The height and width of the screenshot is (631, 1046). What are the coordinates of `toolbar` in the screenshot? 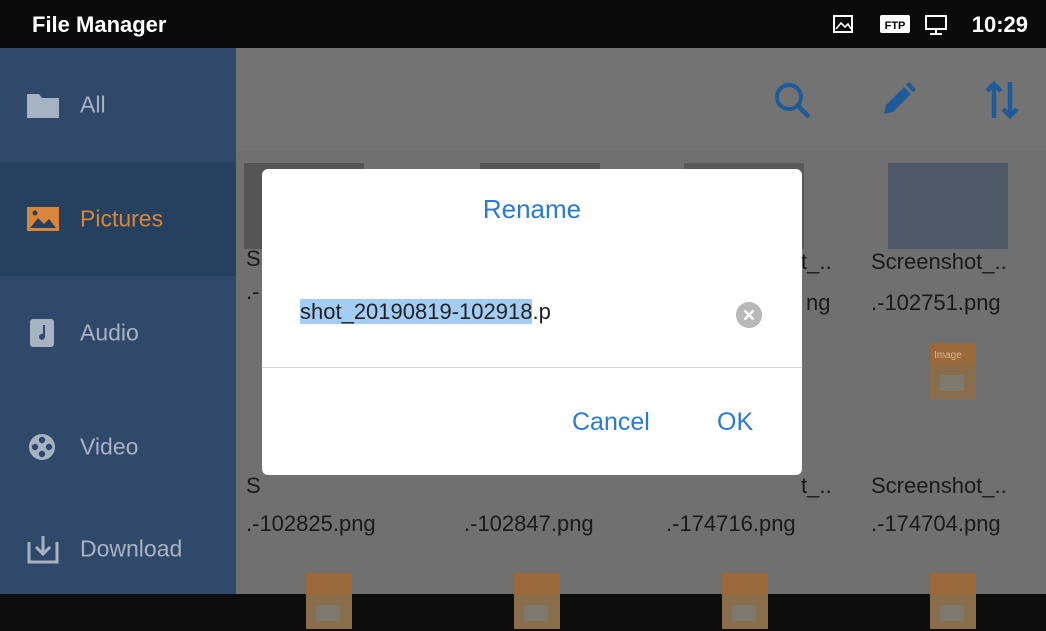 It's located at (641, 99).